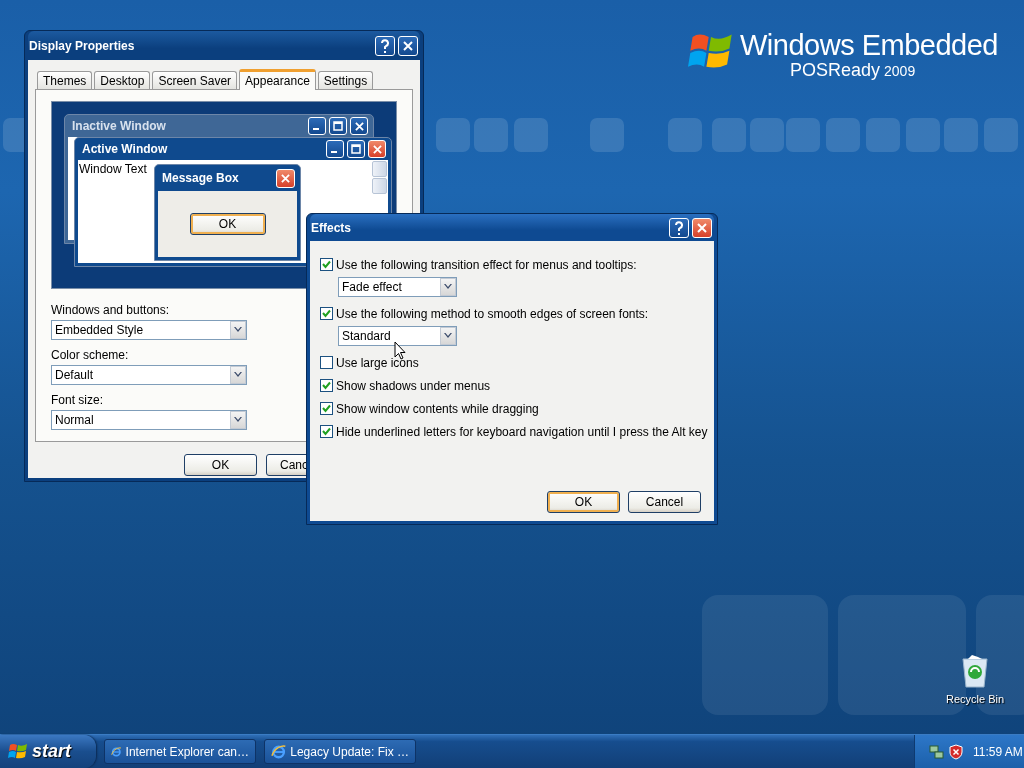 The image size is (1024, 768). I want to click on dropdown-field: Default, so click(149, 375).